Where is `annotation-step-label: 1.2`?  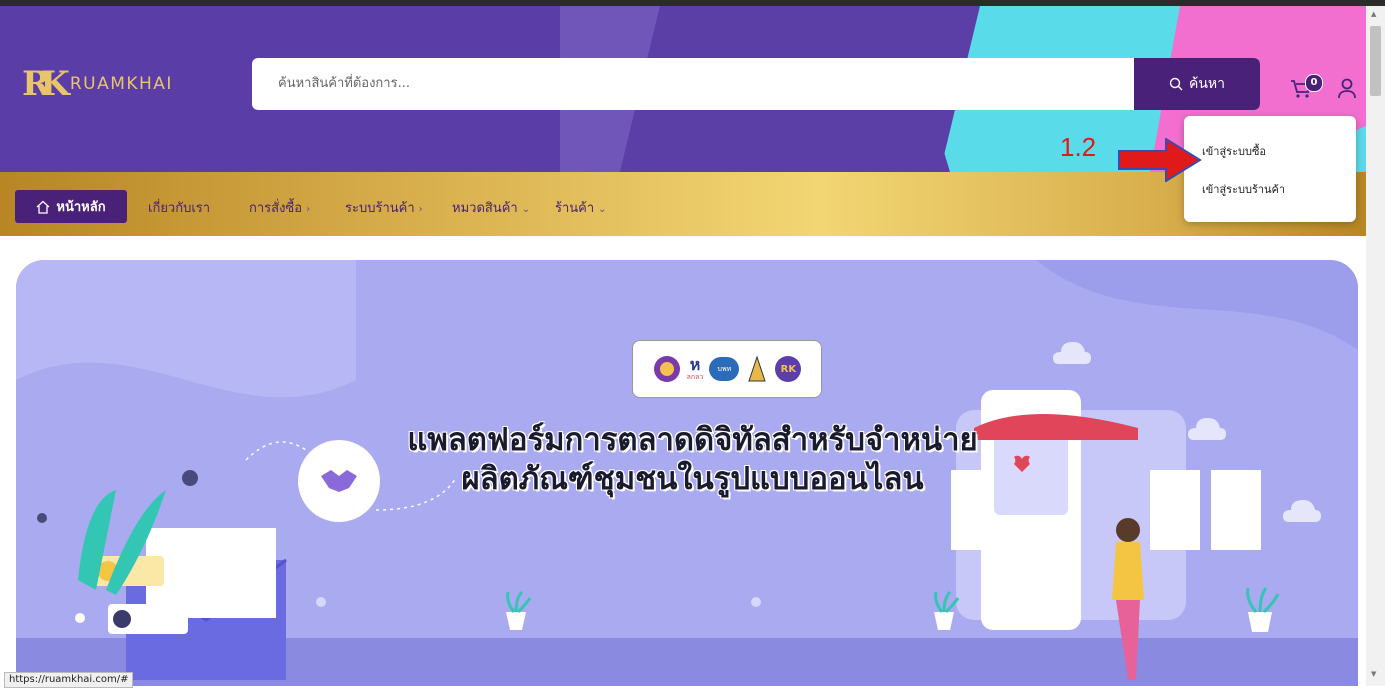
annotation-step-label: 1.2 is located at coordinates (1078, 147).